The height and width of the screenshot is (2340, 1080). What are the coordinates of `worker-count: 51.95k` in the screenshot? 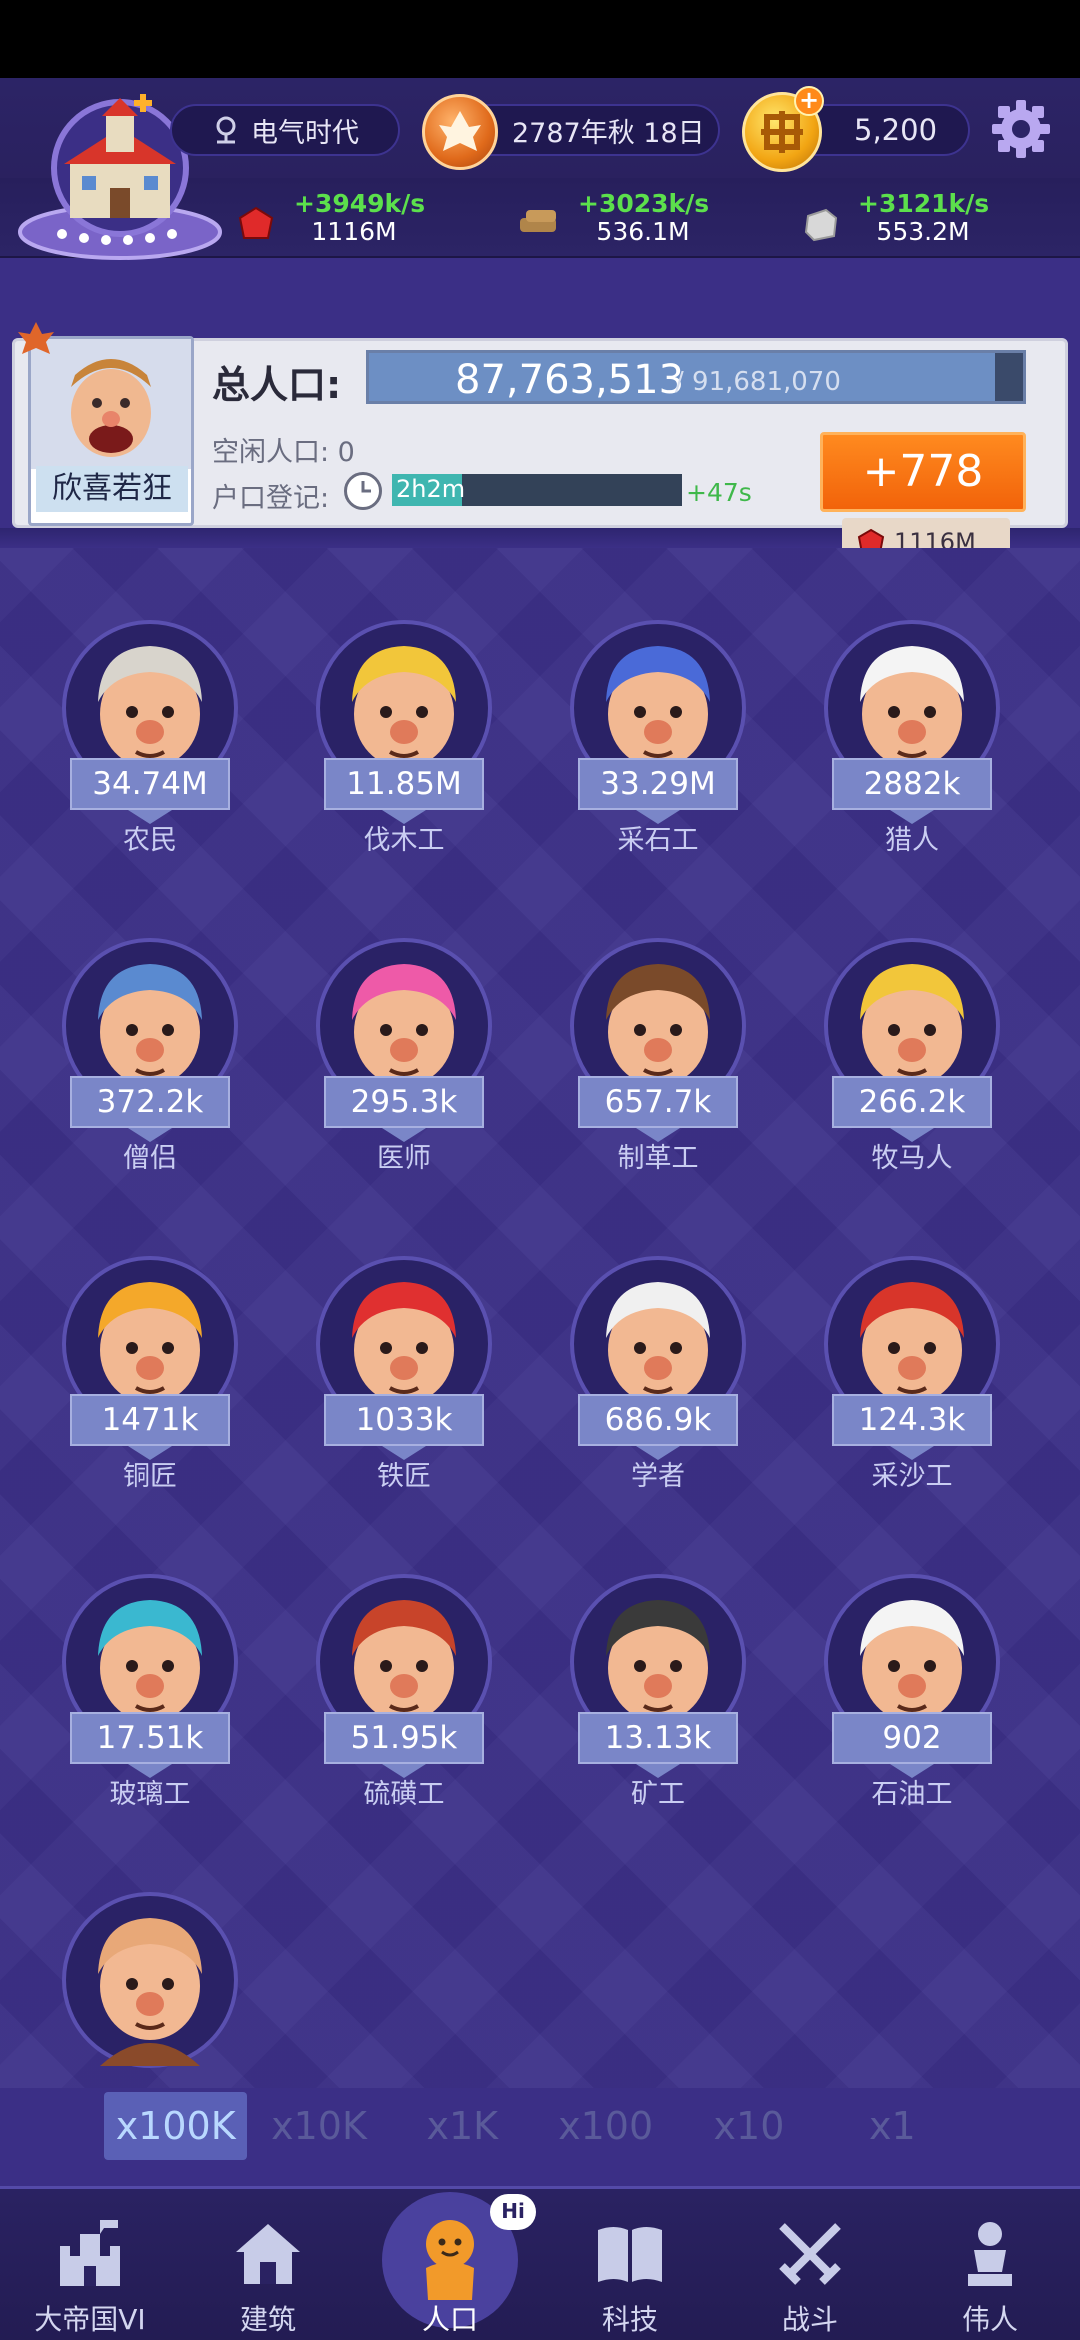 It's located at (404, 1745).